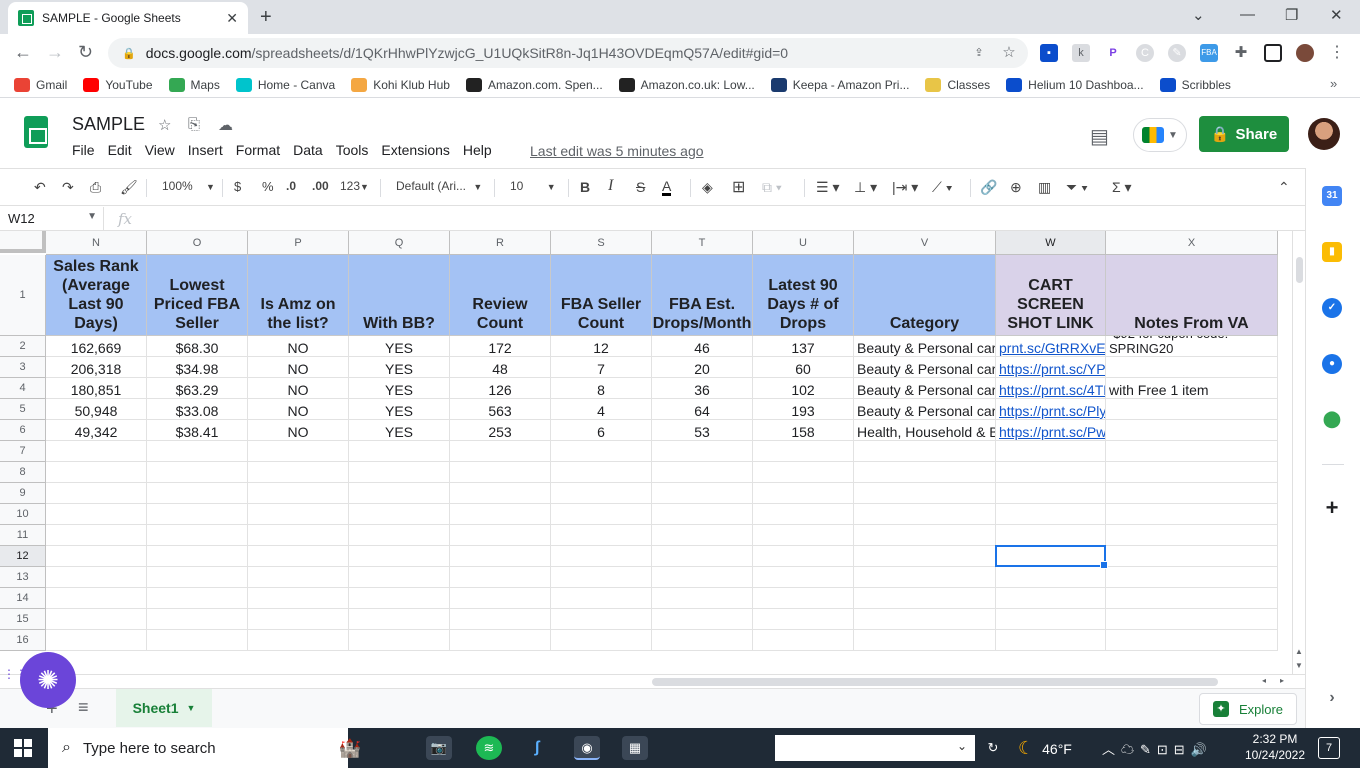 This screenshot has width=1360, height=768. What do you see at coordinates (23, 514) in the screenshot?
I see `row-header: 10` at bounding box center [23, 514].